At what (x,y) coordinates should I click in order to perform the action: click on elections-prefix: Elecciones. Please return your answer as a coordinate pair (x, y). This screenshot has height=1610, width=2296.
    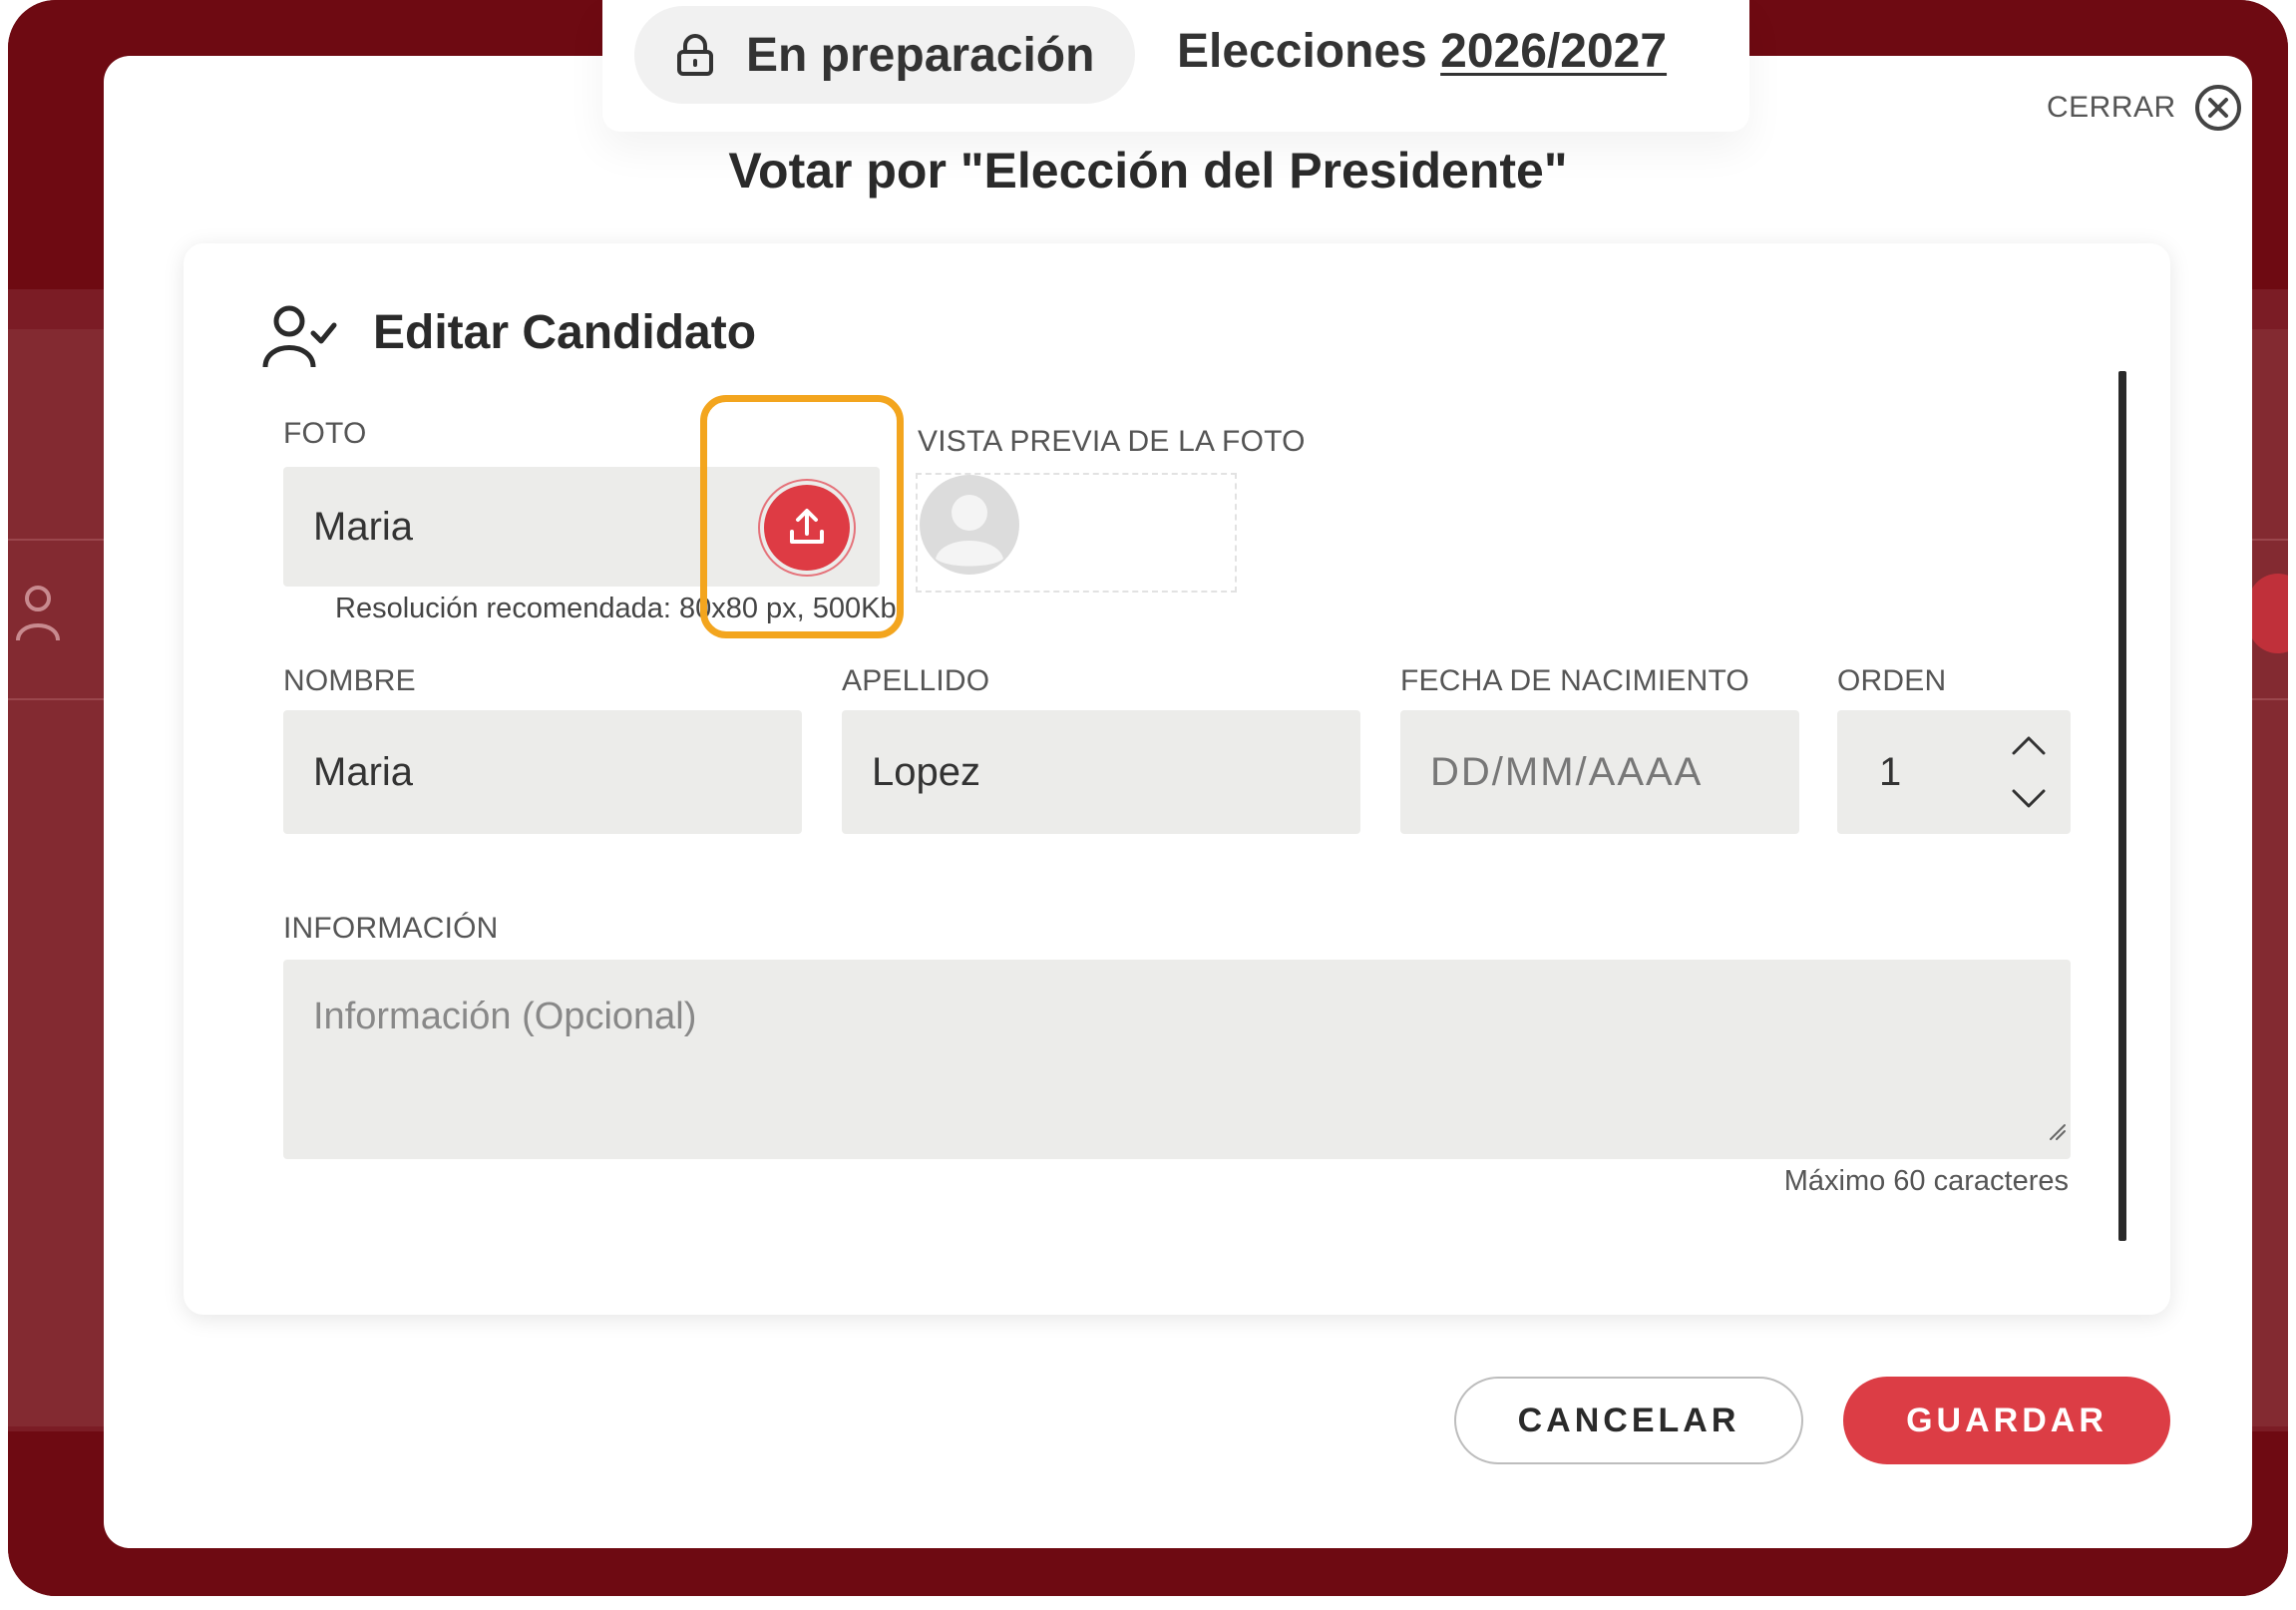
    Looking at the image, I should click on (1302, 51).